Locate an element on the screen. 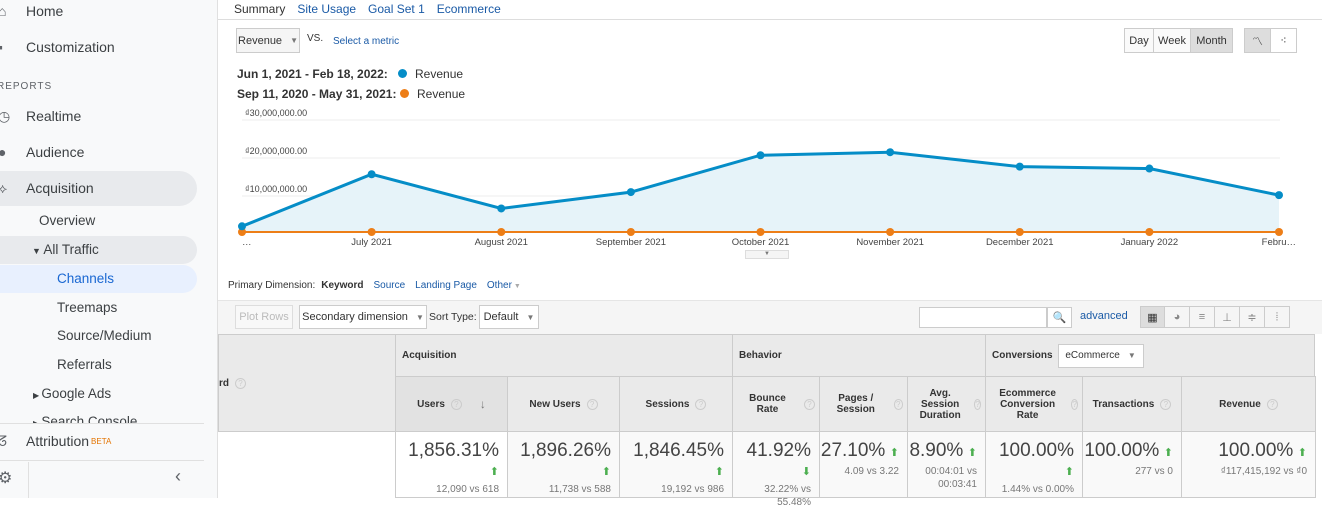 The width and height of the screenshot is (1322, 509). comparison-values: ₫117,415,192 vs ₫0 is located at coordinates (1263, 471).